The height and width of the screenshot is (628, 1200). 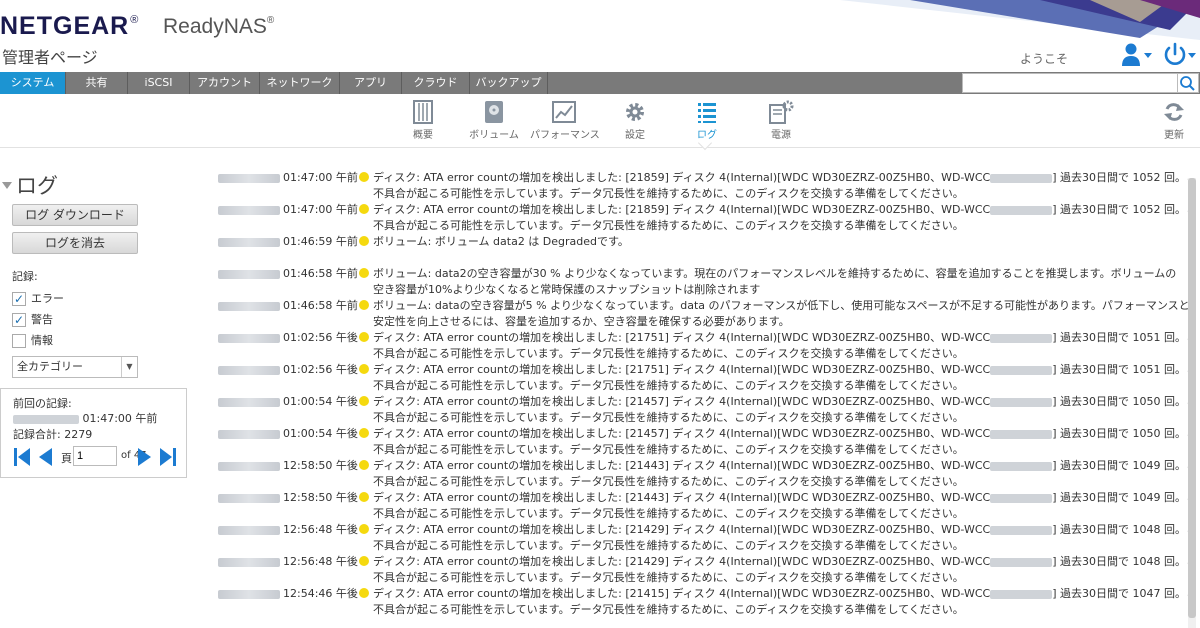 What do you see at coordinates (1180, 55) in the screenshot?
I see `power-menu` at bounding box center [1180, 55].